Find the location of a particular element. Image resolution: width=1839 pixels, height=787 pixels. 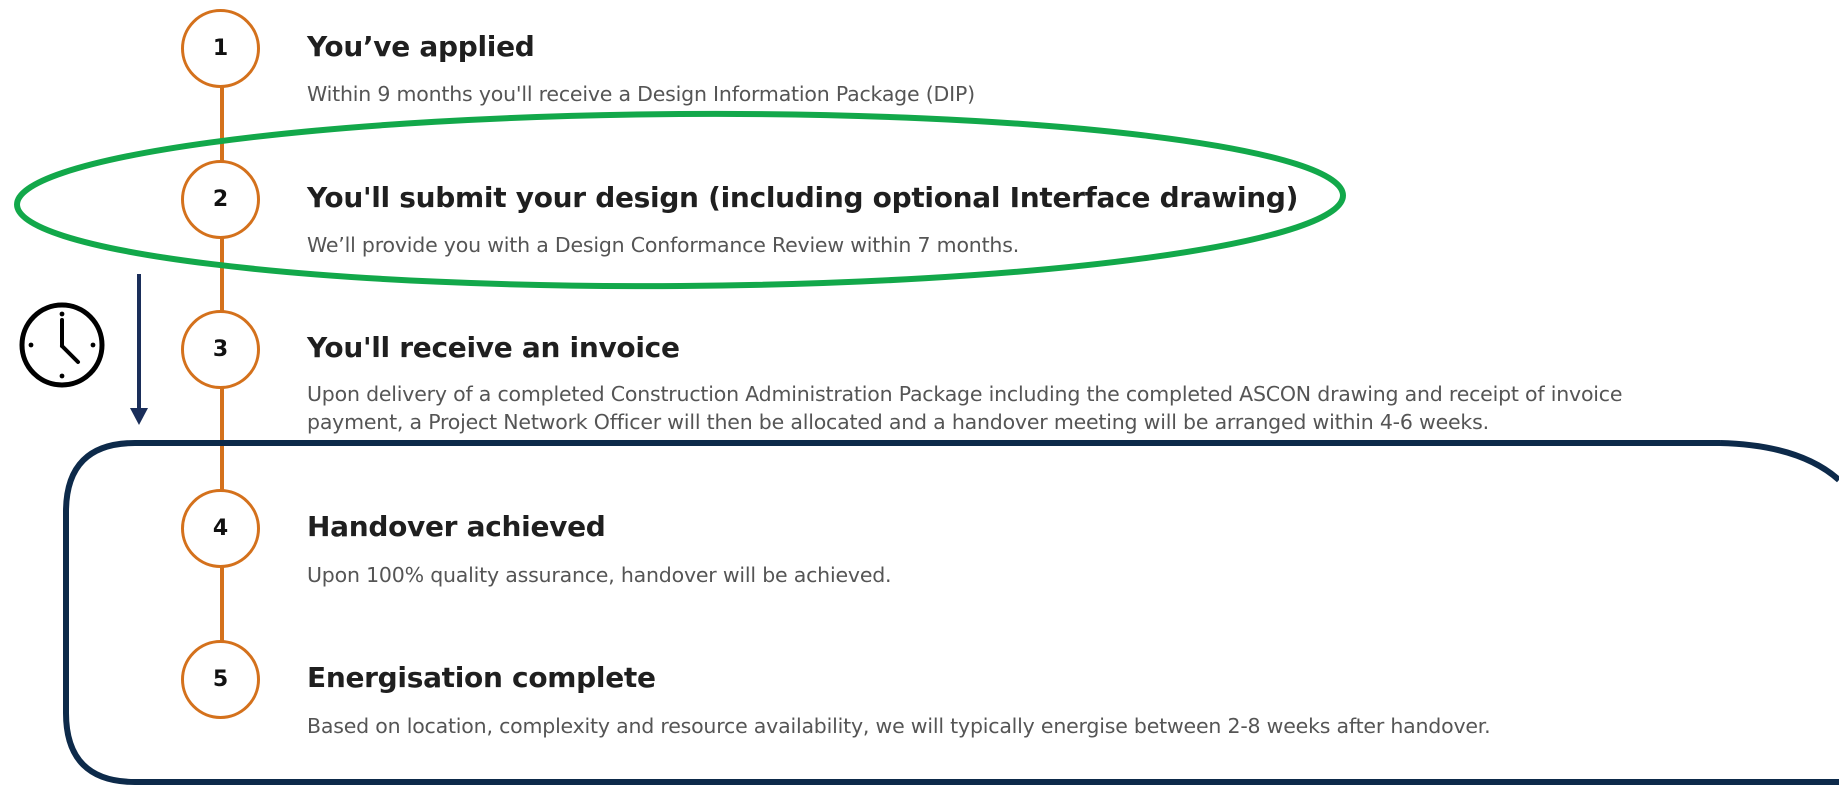

step-3-title: You'll receive an invoice is located at coordinates (493, 347).